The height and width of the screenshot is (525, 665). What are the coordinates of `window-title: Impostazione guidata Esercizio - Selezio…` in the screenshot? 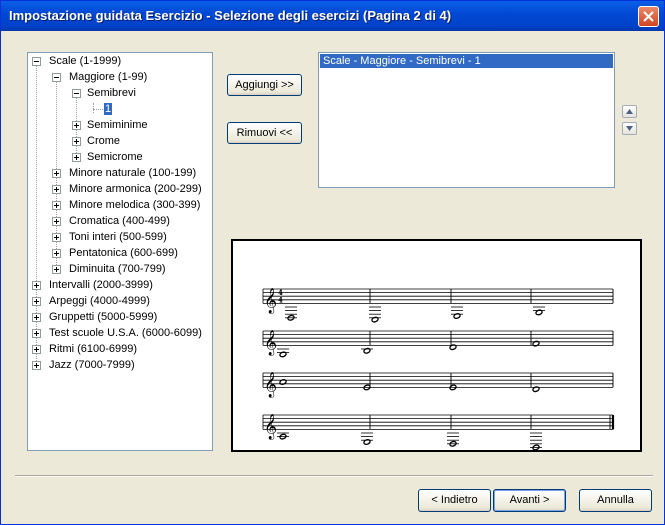 It's located at (230, 15).